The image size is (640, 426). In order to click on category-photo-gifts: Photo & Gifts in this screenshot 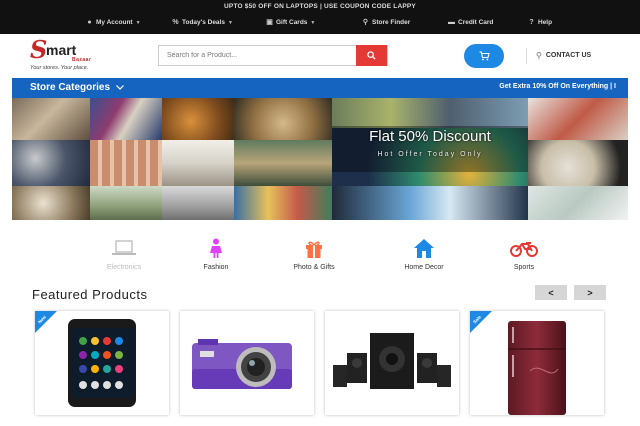, I will do `click(314, 254)`.